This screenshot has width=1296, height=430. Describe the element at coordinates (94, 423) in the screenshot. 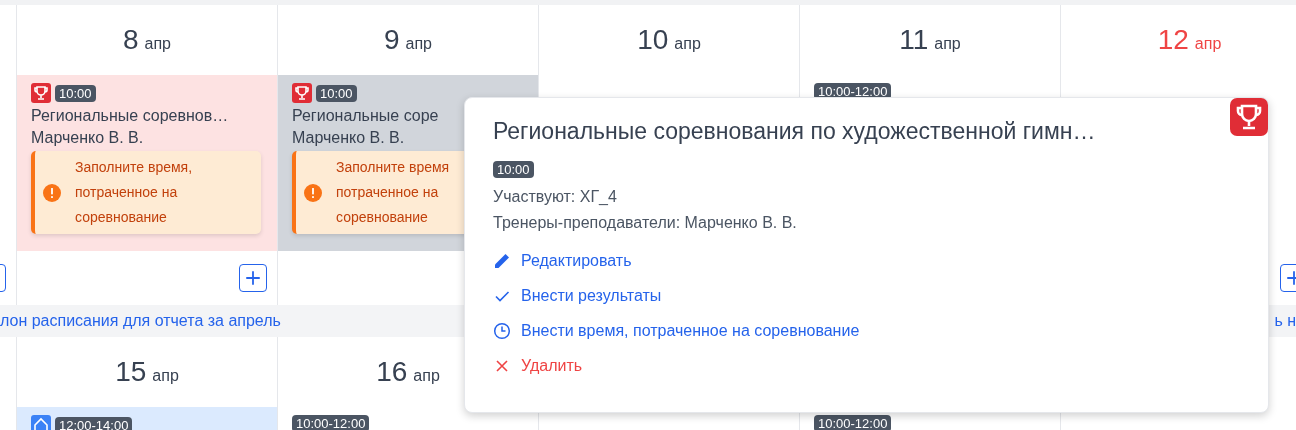

I see `time-badge: 12:00-14:00` at that location.